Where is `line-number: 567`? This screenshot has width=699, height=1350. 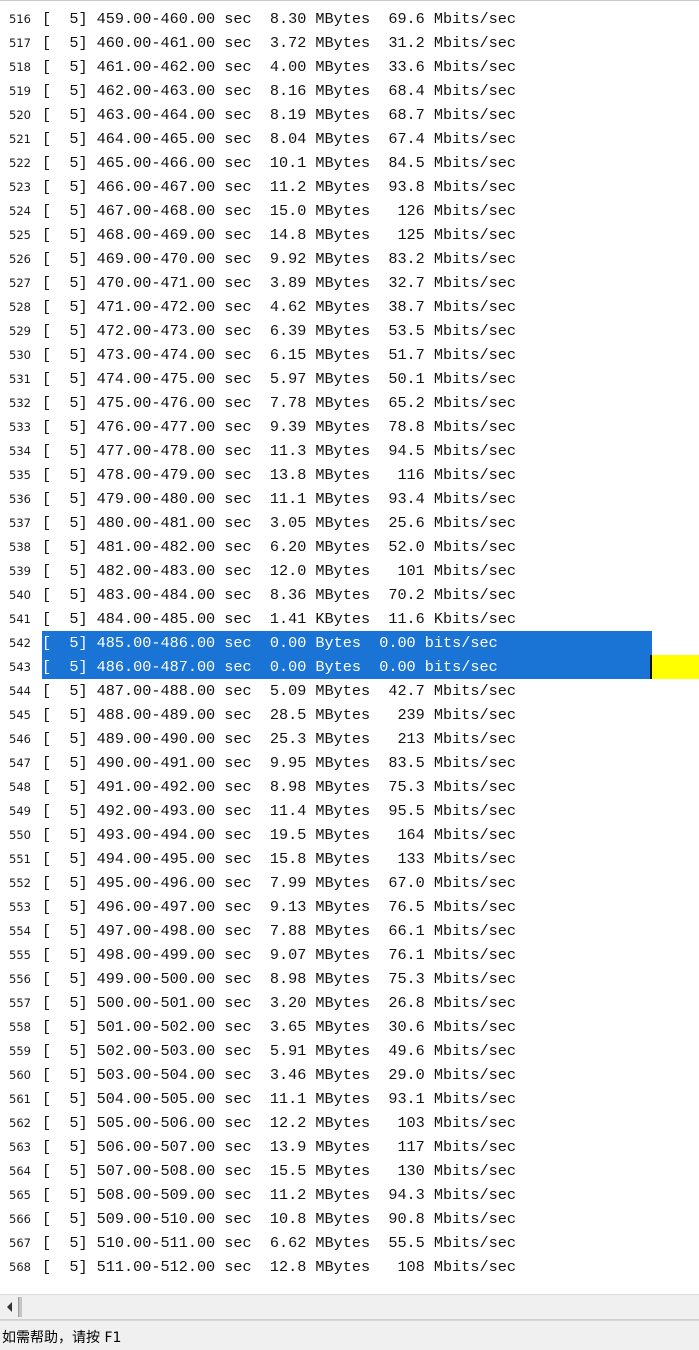
line-number: 567 is located at coordinates (20, 1243).